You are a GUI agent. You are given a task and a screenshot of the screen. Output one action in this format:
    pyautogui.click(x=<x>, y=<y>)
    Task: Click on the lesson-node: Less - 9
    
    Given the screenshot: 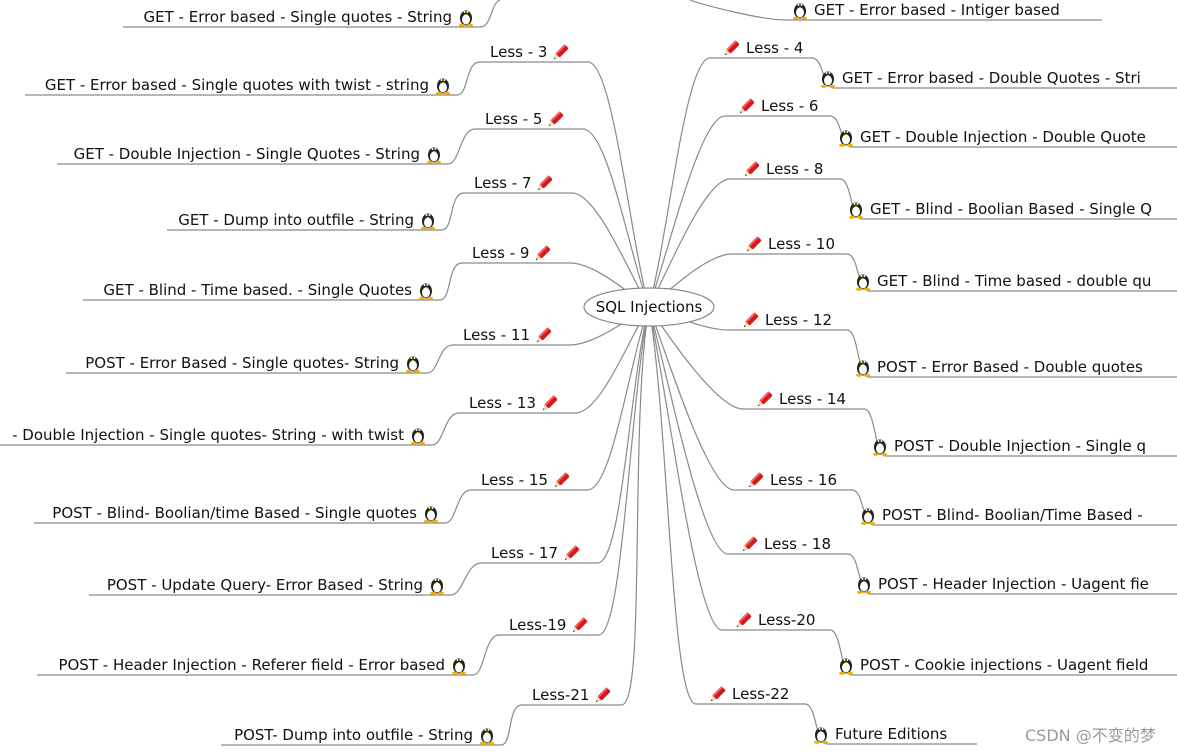 What is the action you would take?
    pyautogui.click(x=512, y=253)
    